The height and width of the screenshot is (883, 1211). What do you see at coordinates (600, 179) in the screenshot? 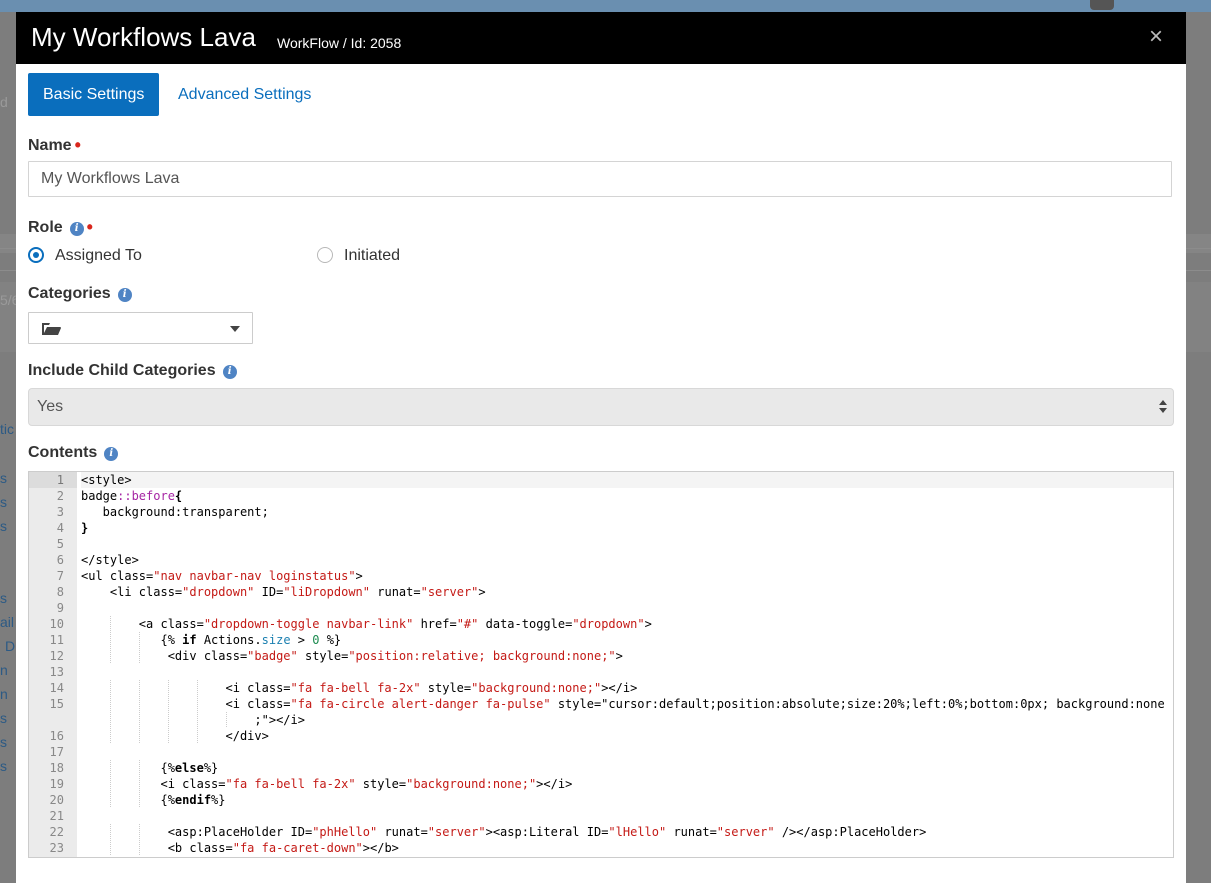
I see `name-input: My Workflows Lava` at bounding box center [600, 179].